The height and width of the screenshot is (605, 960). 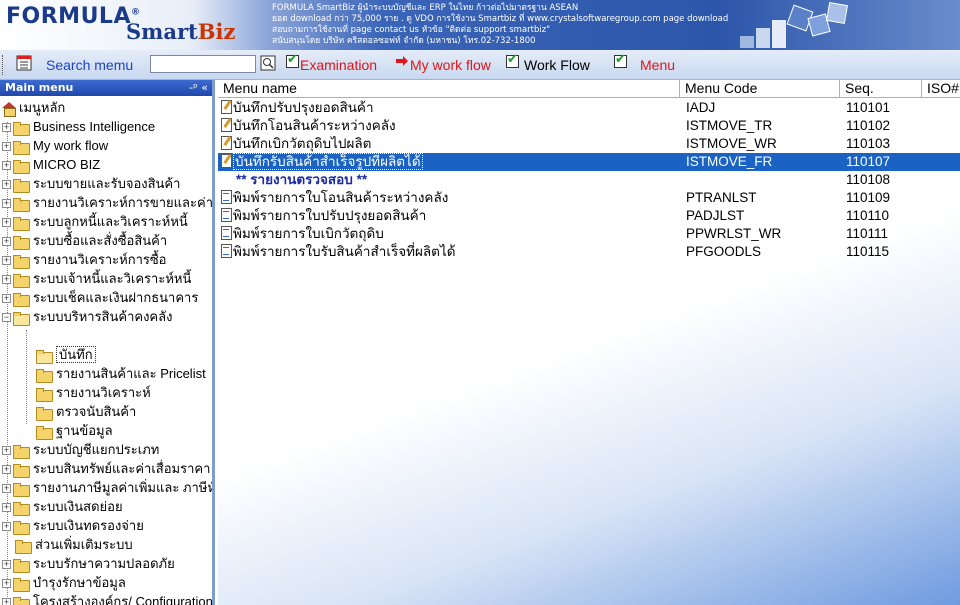 I want to click on toolbar-grip, so click(x=3, y=65).